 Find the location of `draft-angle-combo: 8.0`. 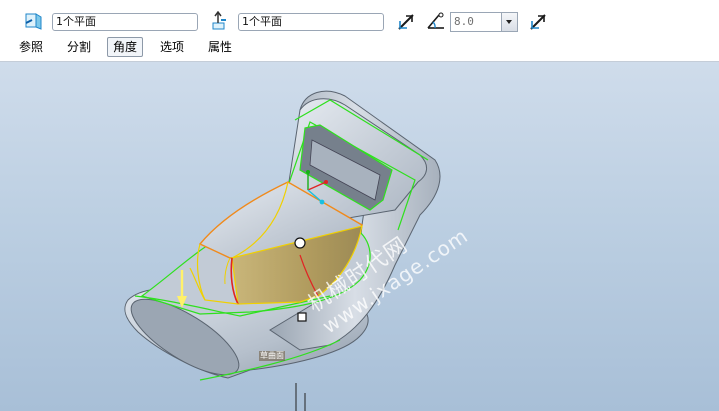

draft-angle-combo: 8.0 is located at coordinates (484, 22).